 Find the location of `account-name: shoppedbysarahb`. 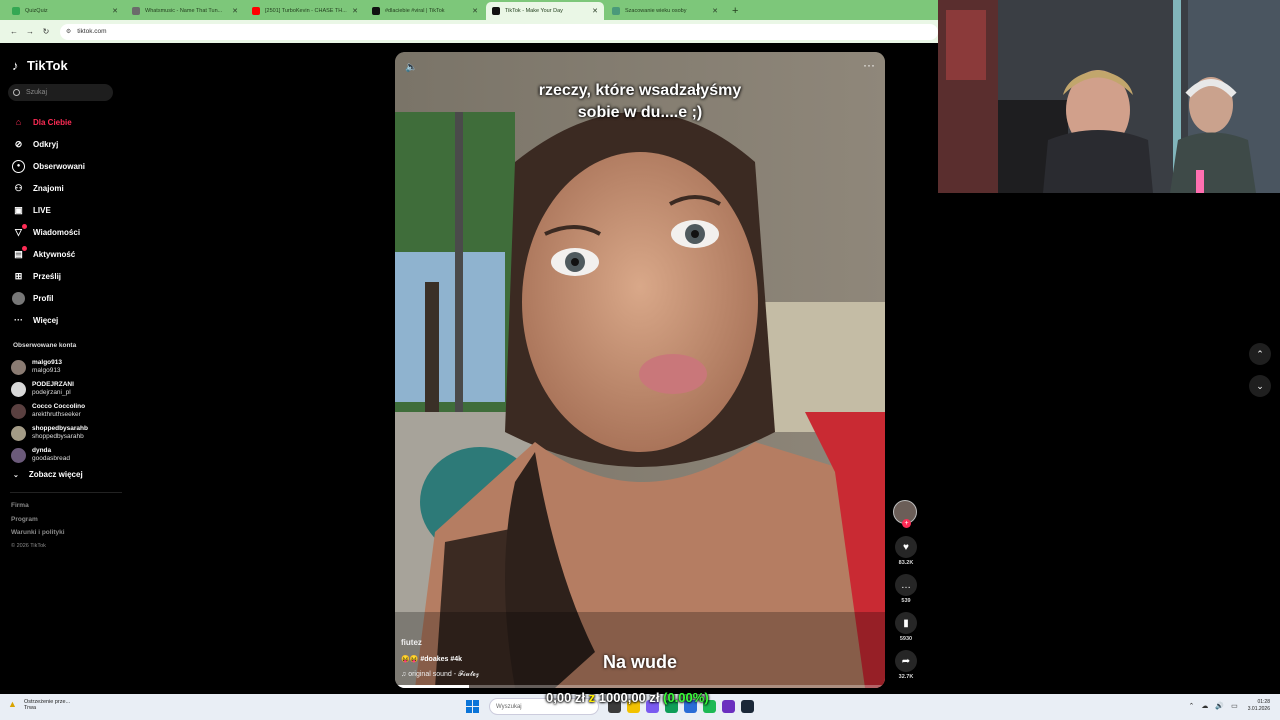

account-name: shoppedbysarahb is located at coordinates (60, 428).